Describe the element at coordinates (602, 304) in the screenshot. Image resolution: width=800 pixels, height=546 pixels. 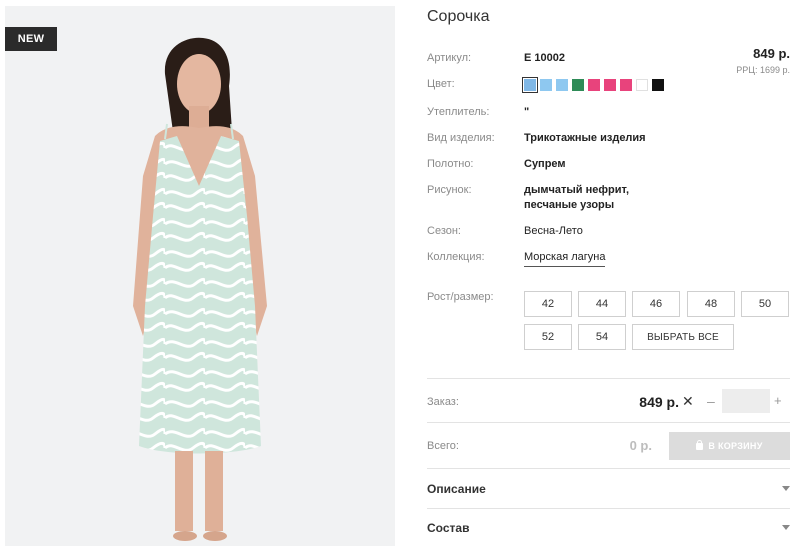
I see `size-44-button: 44` at that location.